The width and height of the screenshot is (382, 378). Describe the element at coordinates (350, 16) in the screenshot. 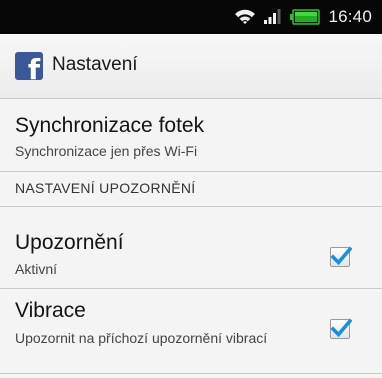

I see `status-time: 16:40` at that location.